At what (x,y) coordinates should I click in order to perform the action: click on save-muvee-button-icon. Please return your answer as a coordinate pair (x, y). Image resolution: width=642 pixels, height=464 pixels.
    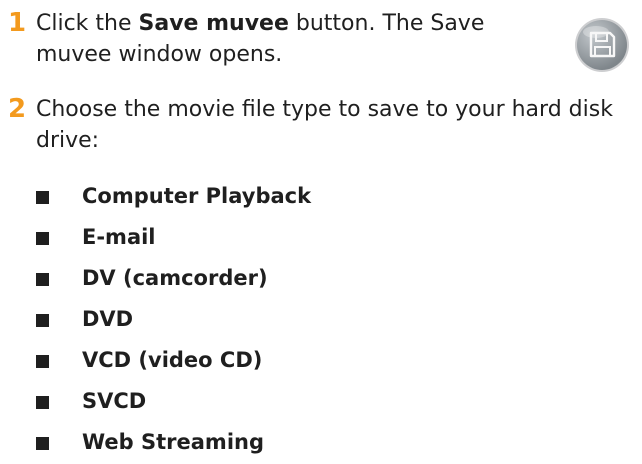
    Looking at the image, I should click on (602, 45).